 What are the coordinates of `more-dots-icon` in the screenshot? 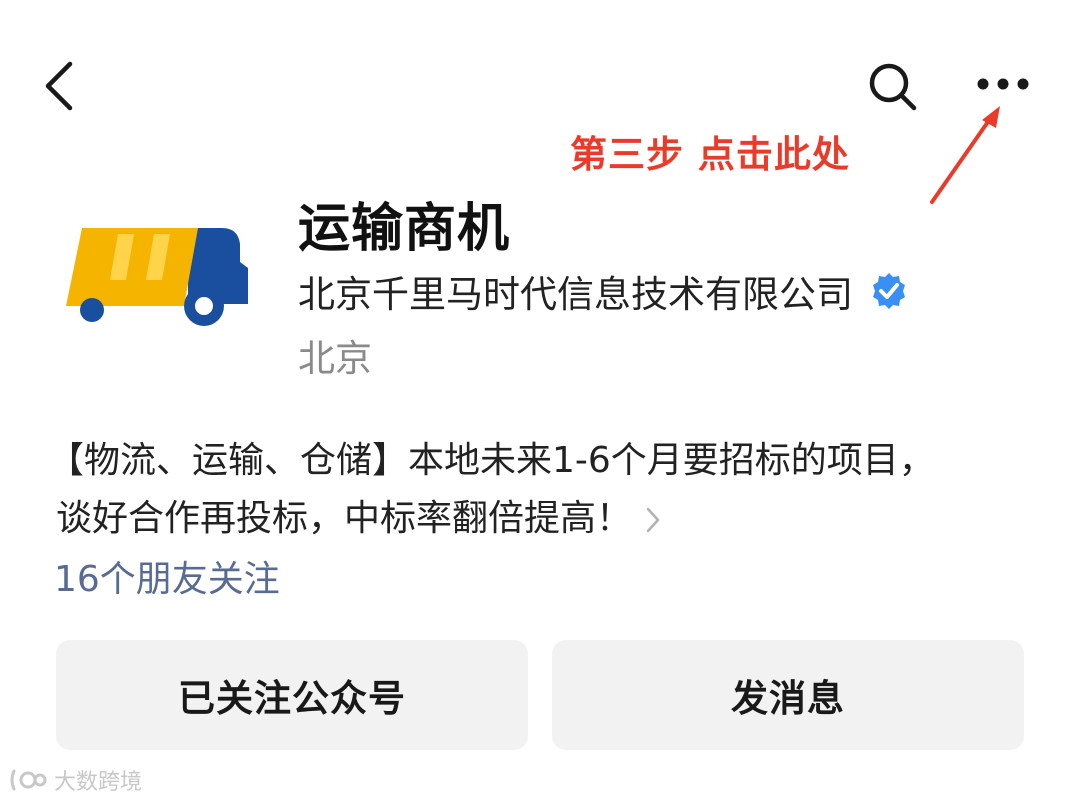 It's located at (1003, 84).